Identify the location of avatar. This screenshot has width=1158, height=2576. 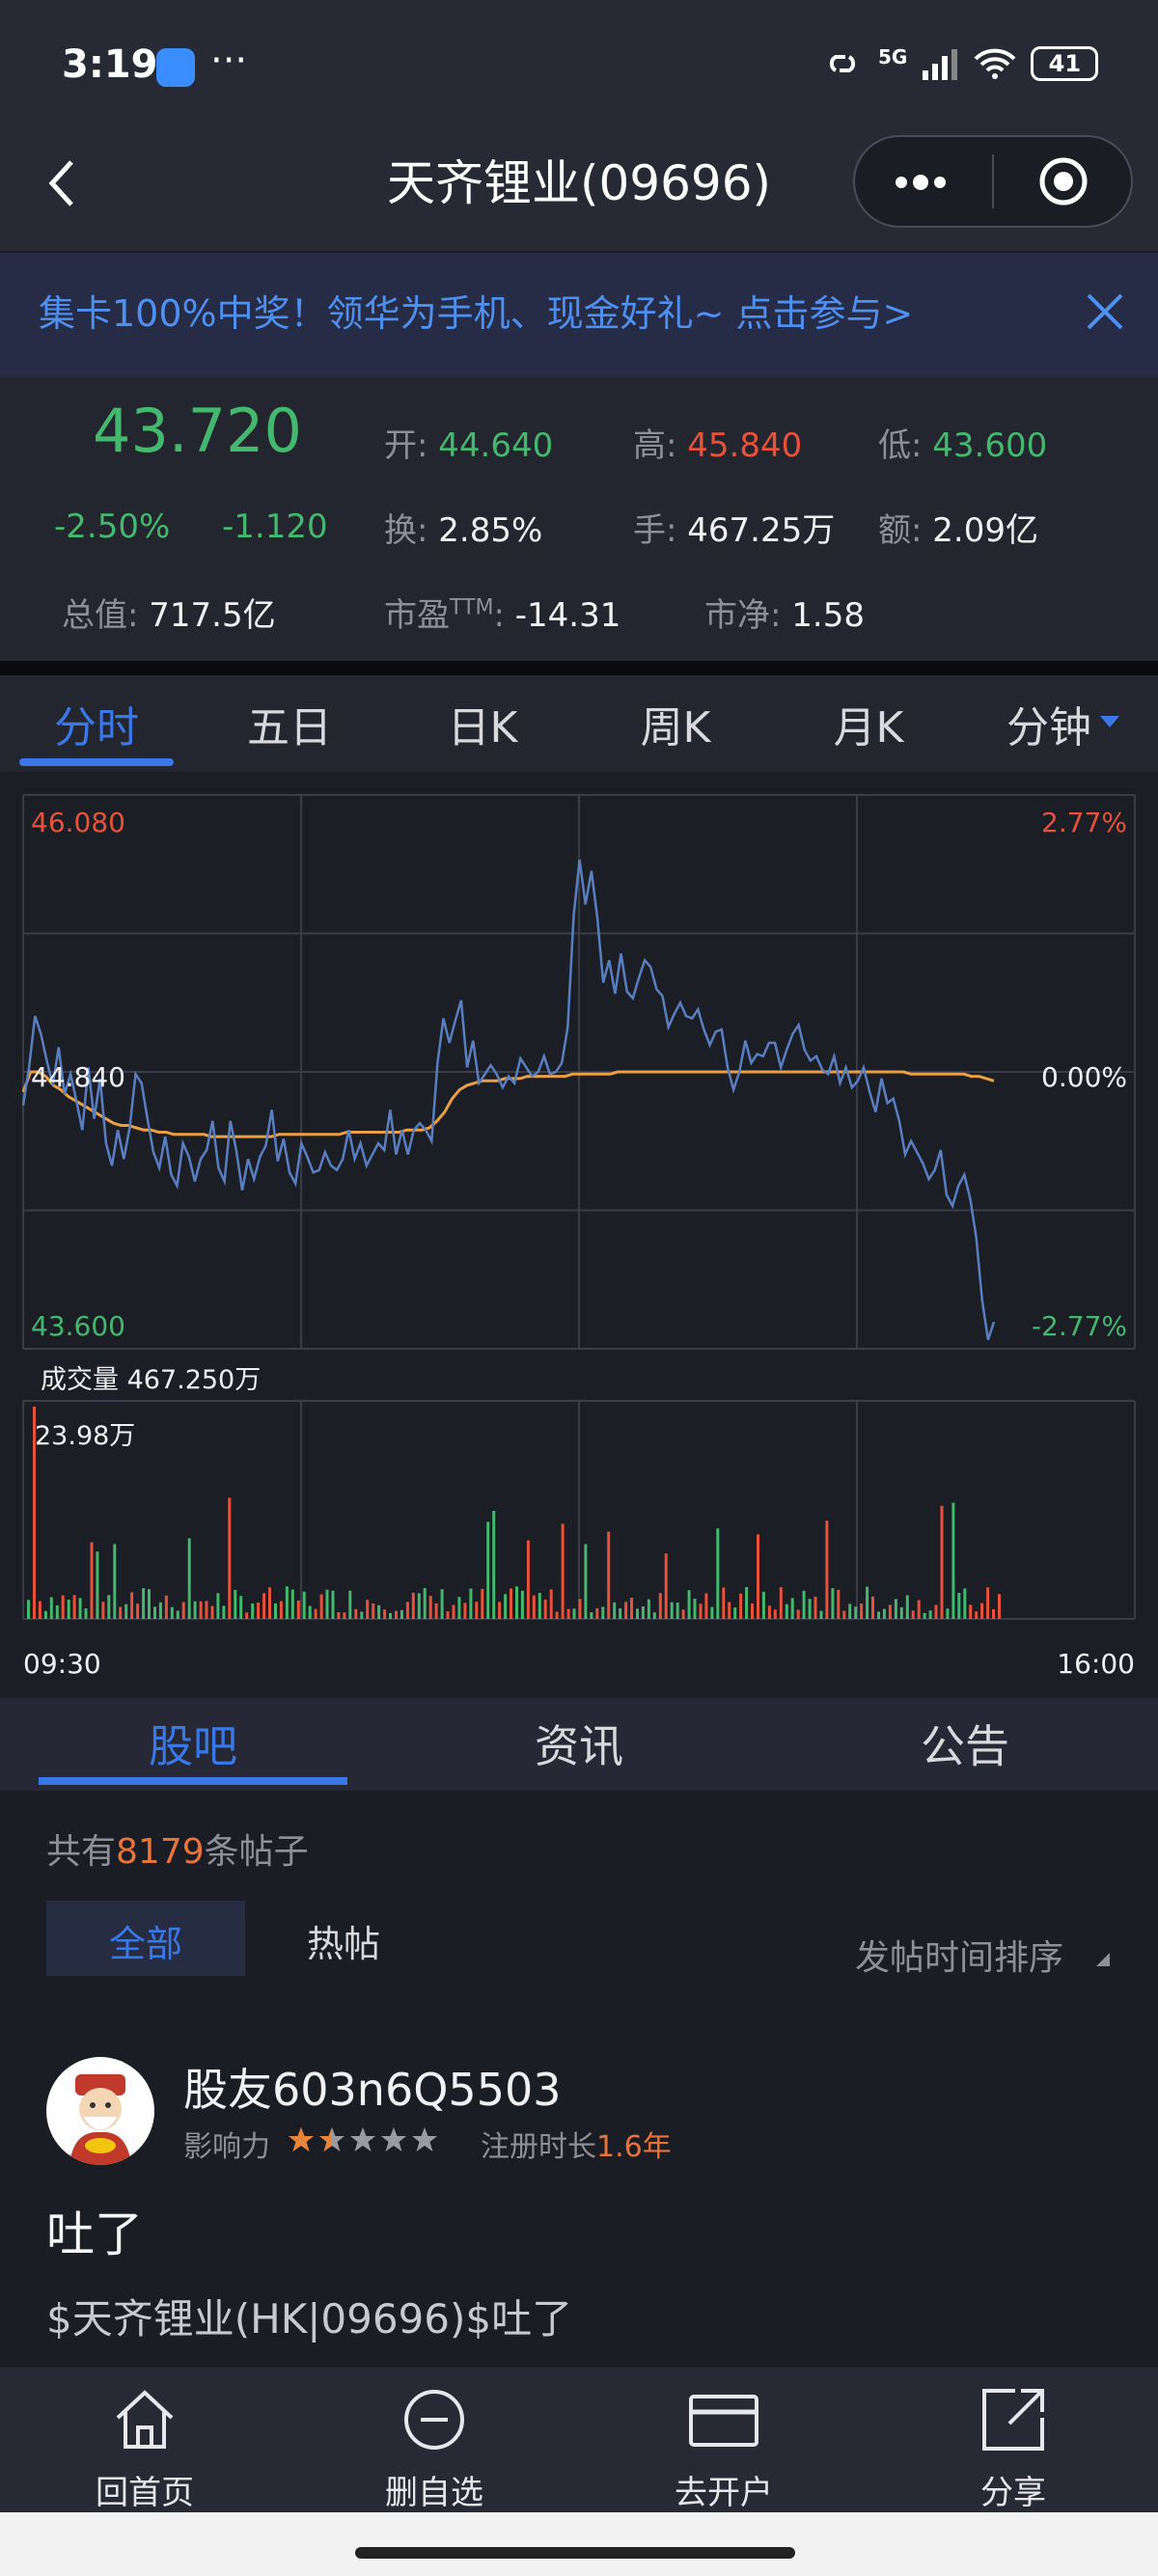
(100, 2111).